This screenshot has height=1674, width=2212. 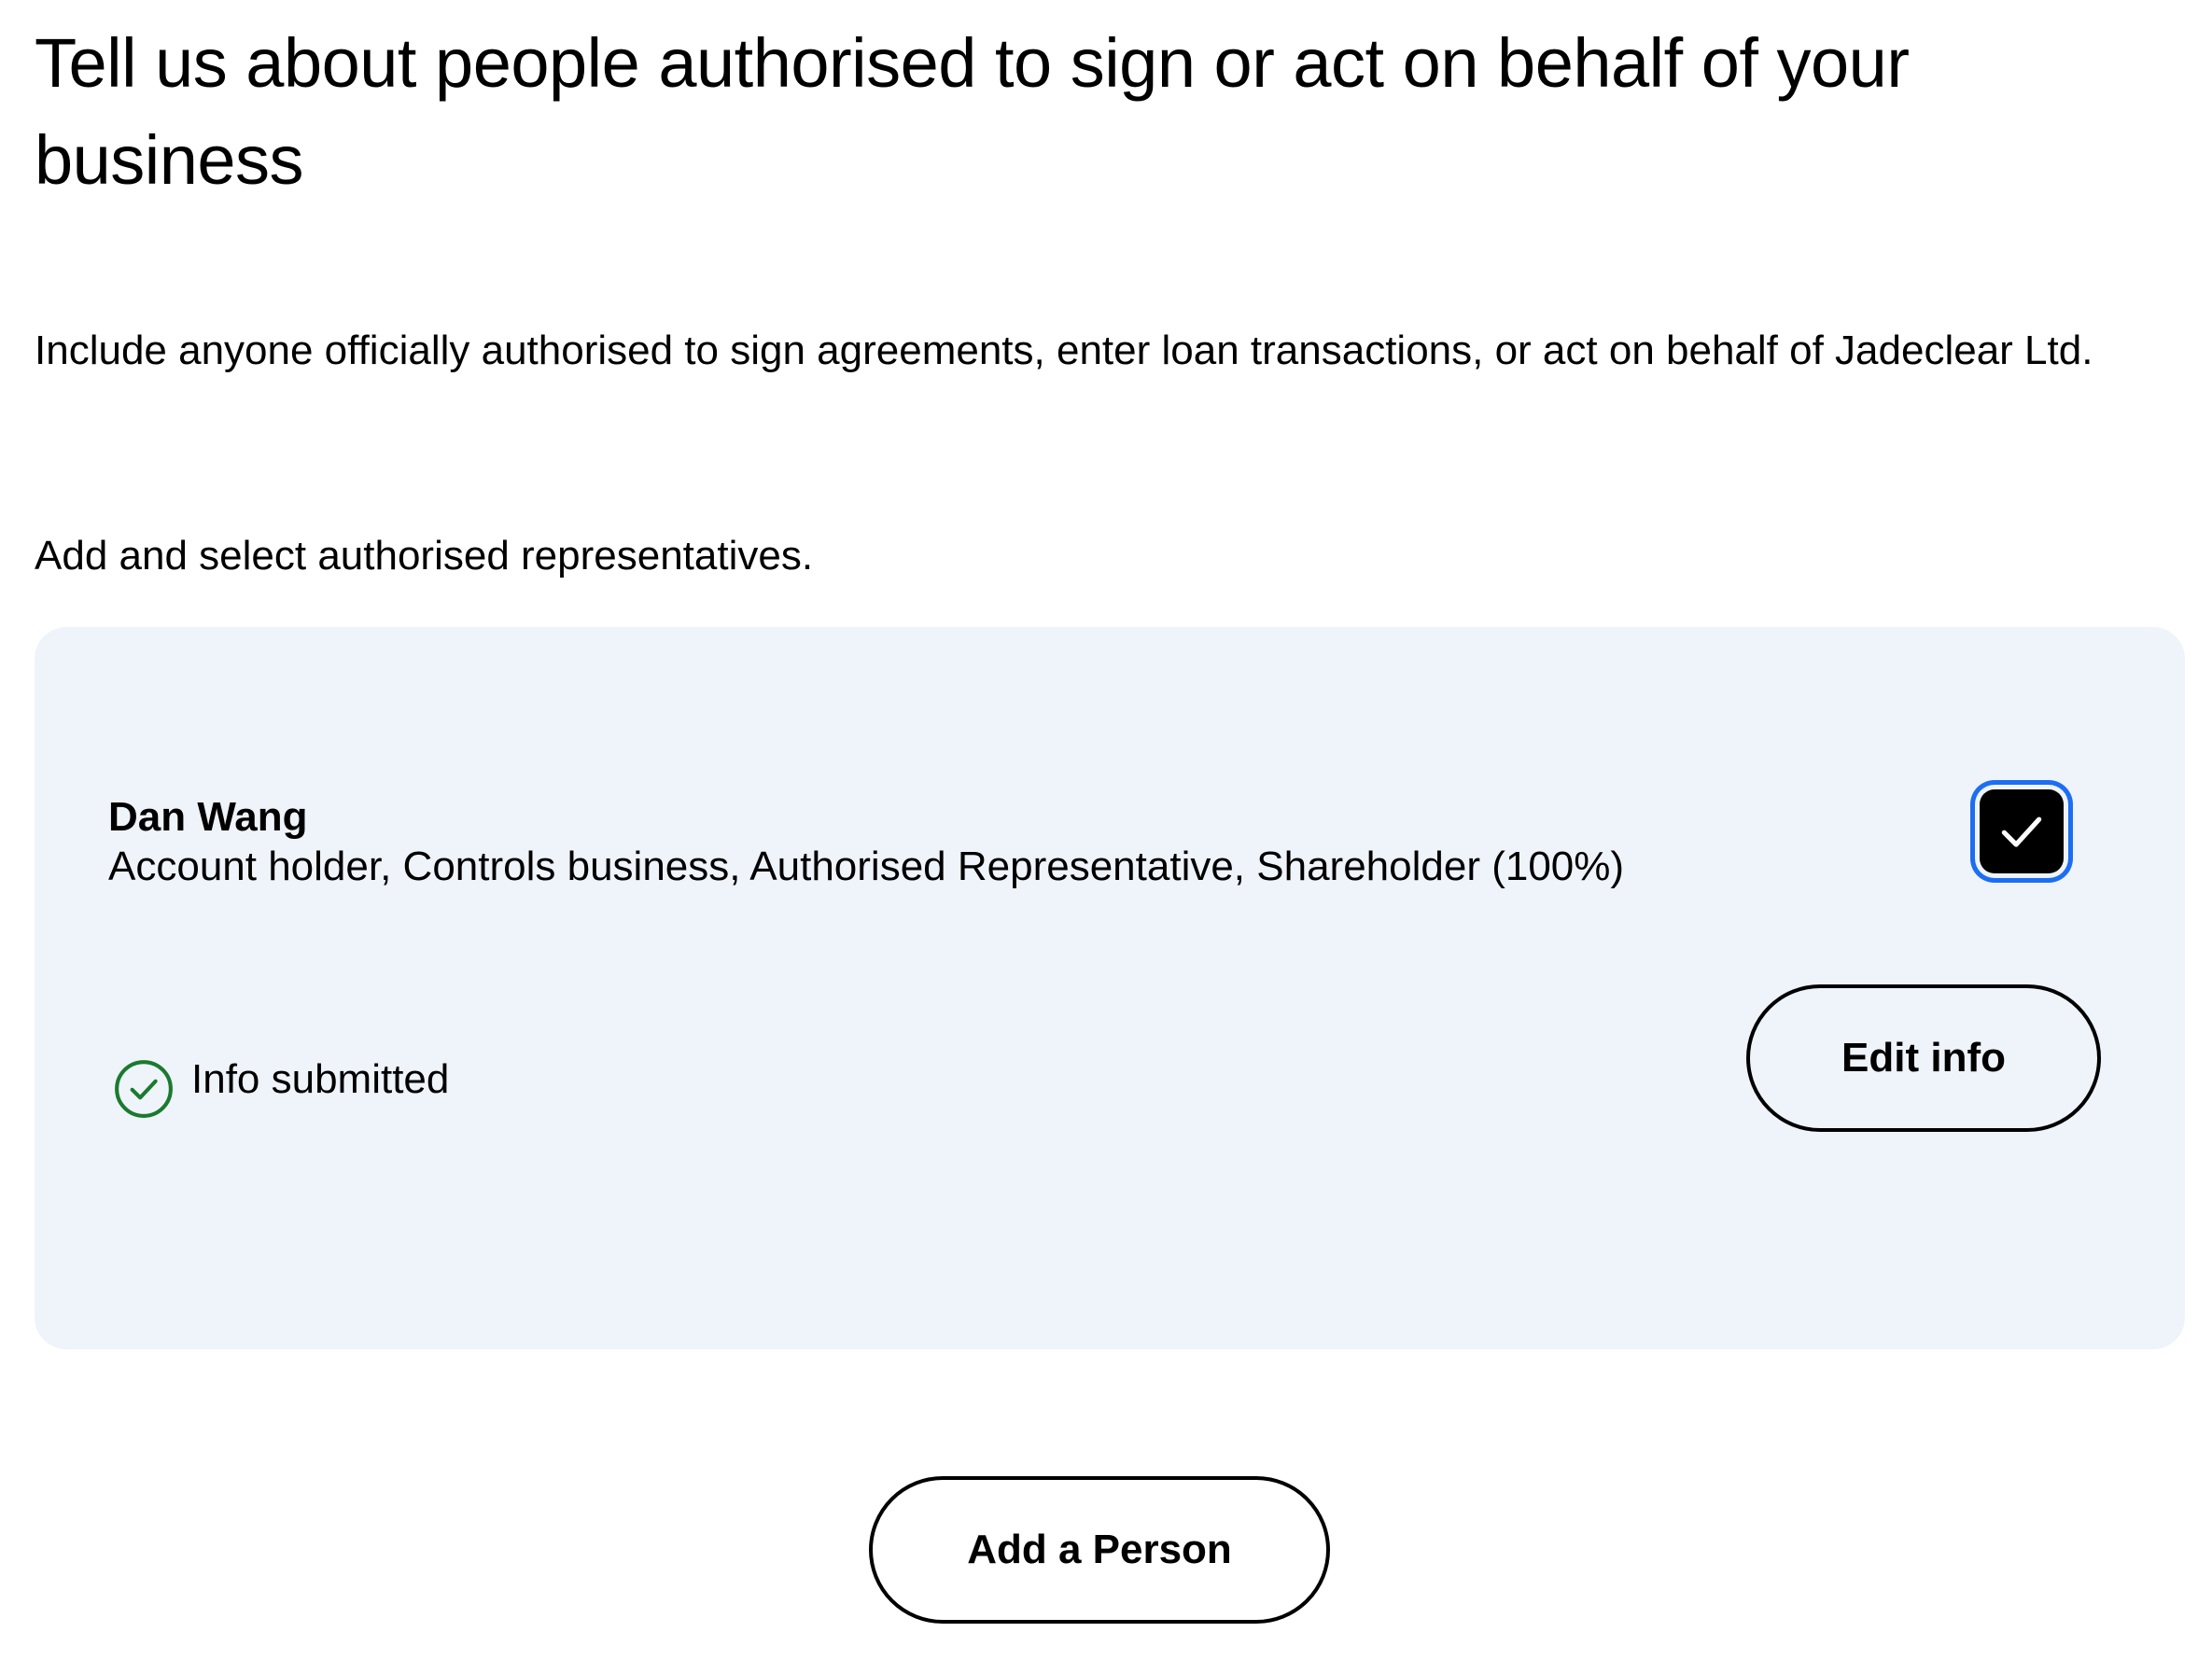 What do you see at coordinates (1099, 1550) in the screenshot?
I see `add-person-button: Add a Person` at bounding box center [1099, 1550].